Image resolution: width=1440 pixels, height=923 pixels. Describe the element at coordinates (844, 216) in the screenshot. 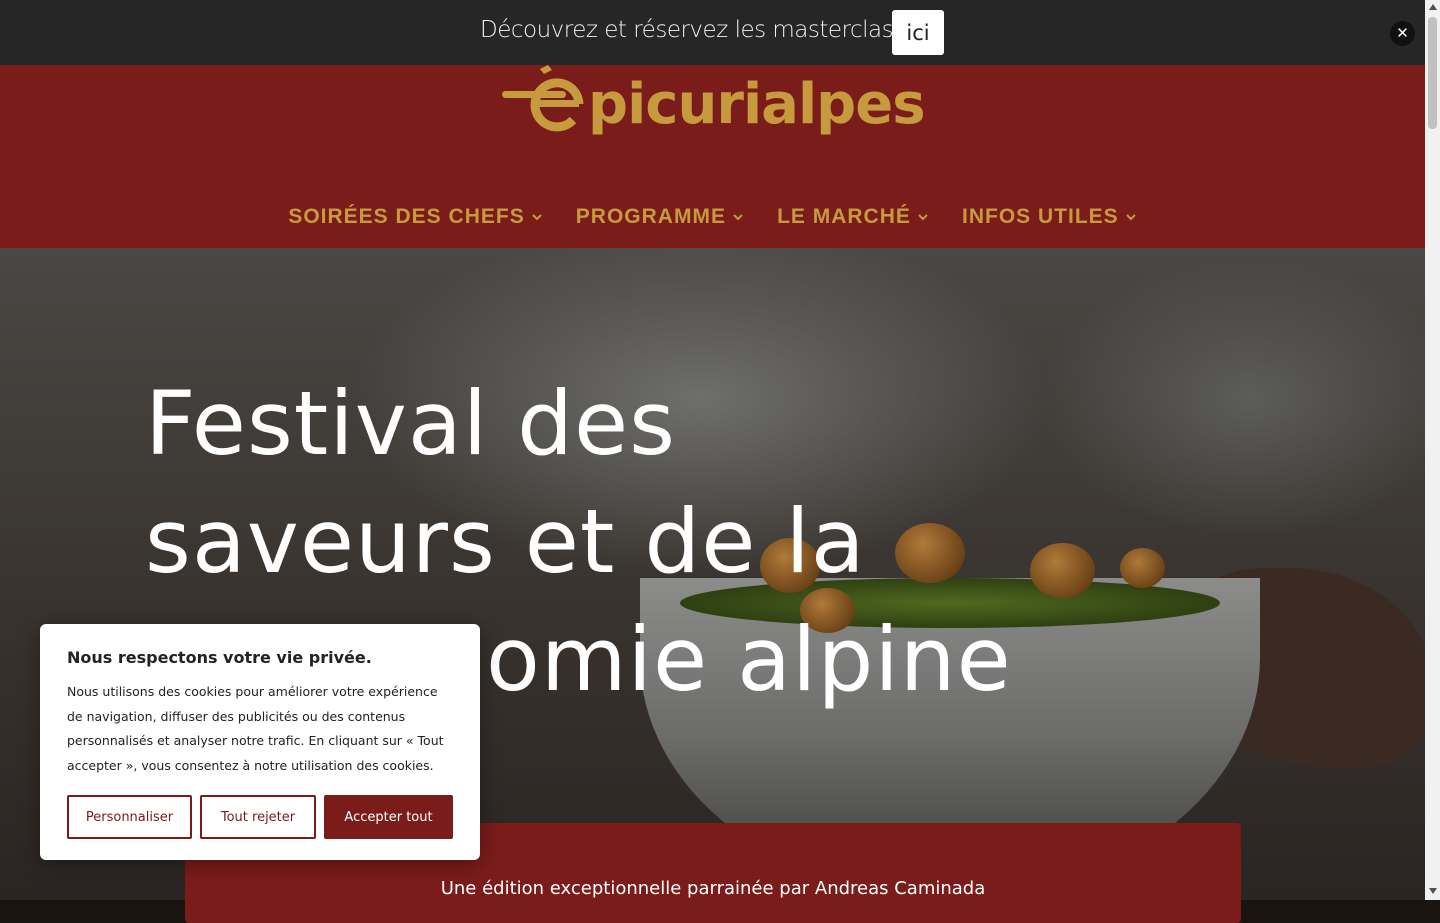

I see `nav-label: LE MARCHÉ` at that location.